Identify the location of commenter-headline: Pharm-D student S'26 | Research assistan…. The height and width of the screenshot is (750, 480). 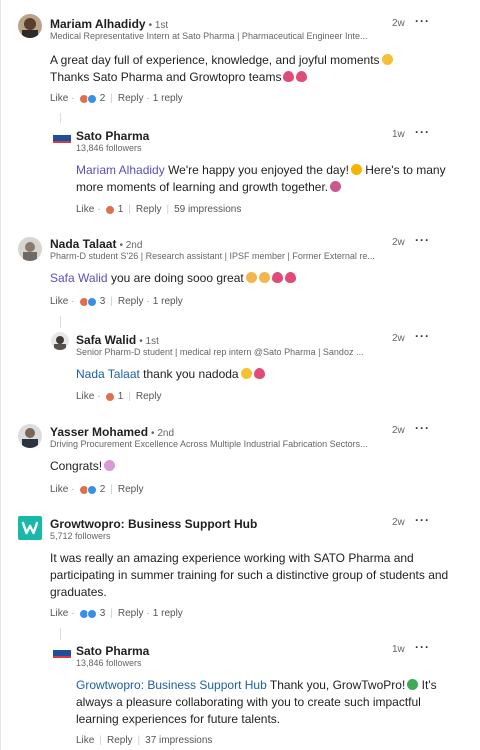
(212, 256).